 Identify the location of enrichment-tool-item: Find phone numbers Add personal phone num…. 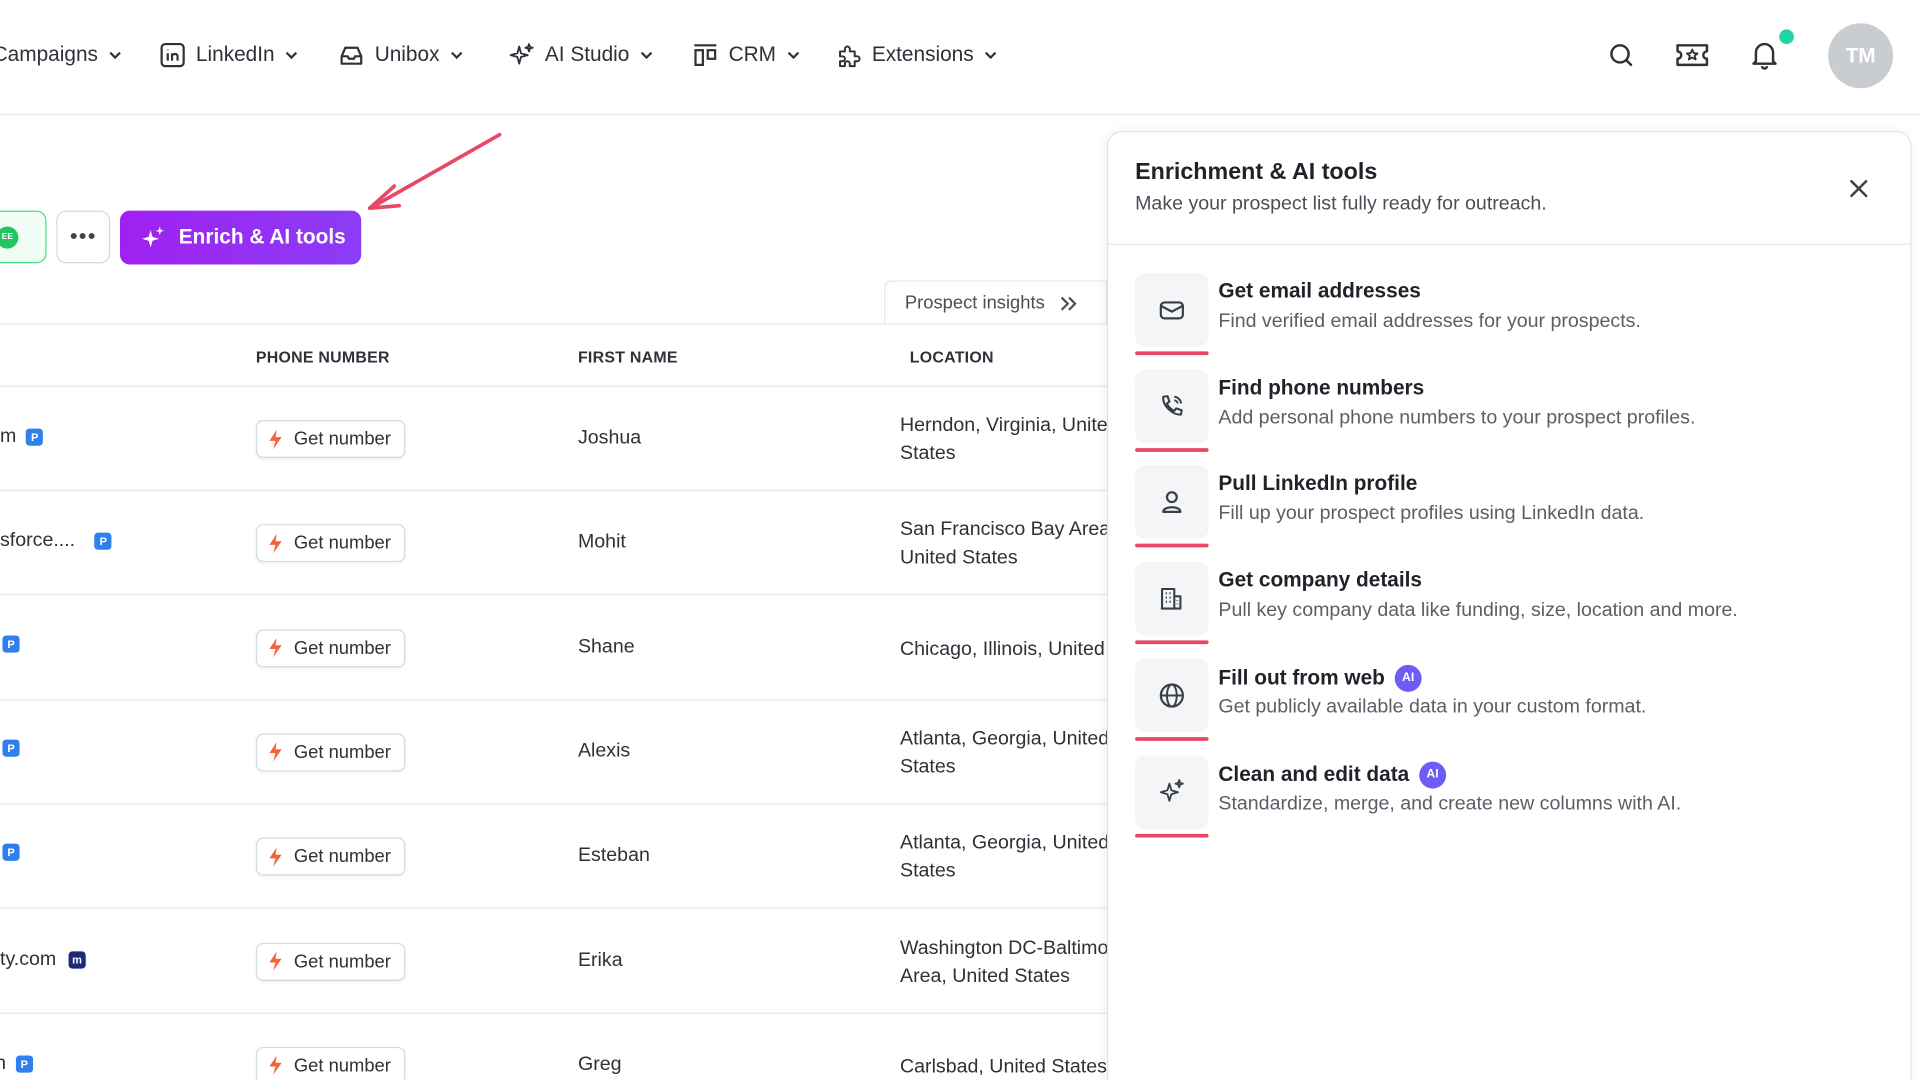
(1514, 412).